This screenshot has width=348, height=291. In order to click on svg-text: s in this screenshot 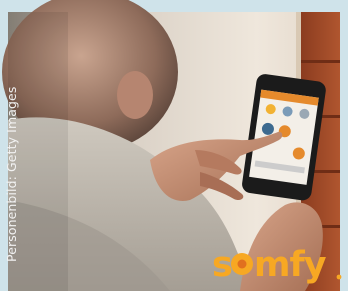, I will do `click(222, 265)`.